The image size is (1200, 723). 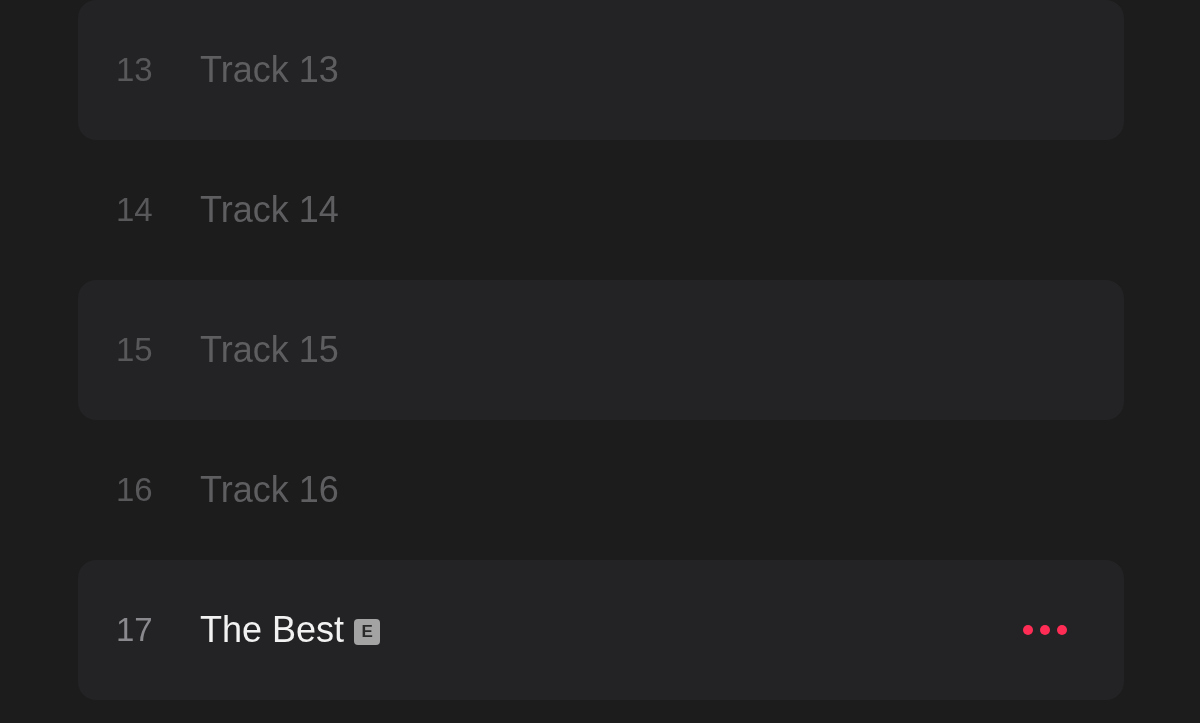 What do you see at coordinates (269, 210) in the screenshot?
I see `track-title: Track 14` at bounding box center [269, 210].